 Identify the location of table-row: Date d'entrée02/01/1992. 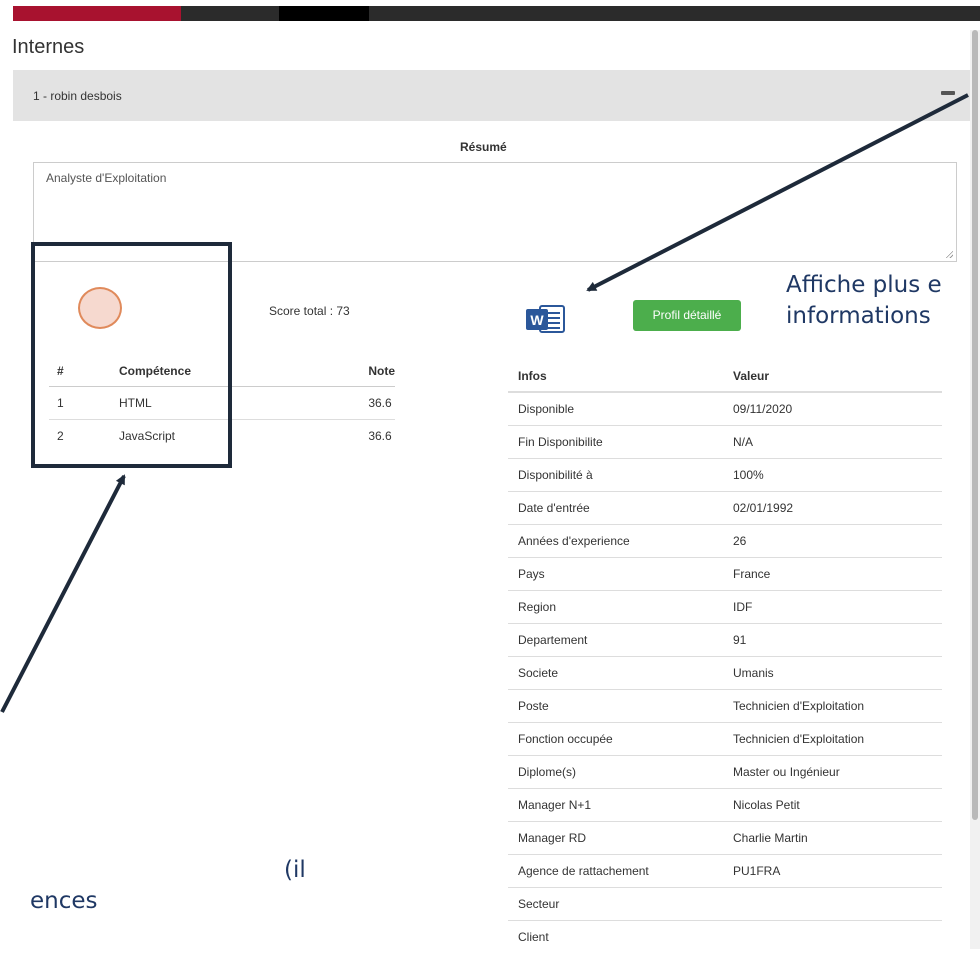
(725, 508).